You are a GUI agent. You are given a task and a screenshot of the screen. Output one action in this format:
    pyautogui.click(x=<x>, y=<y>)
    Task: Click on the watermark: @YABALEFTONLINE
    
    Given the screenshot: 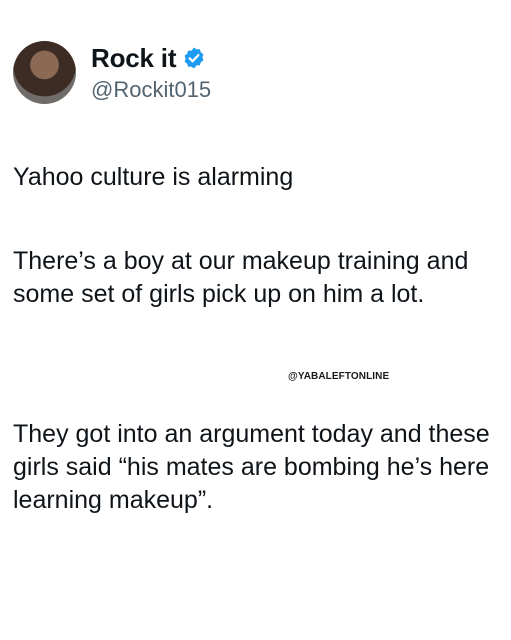 What is the action you would take?
    pyautogui.click(x=339, y=376)
    